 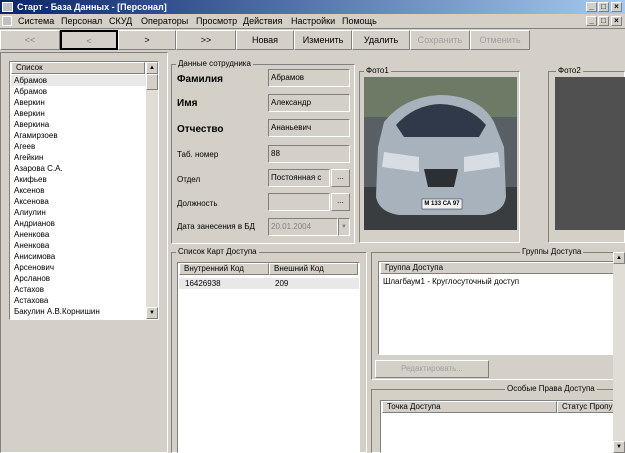 What do you see at coordinates (224, 269) in the screenshot?
I see `col-internal-code: Внутренний Код` at bounding box center [224, 269].